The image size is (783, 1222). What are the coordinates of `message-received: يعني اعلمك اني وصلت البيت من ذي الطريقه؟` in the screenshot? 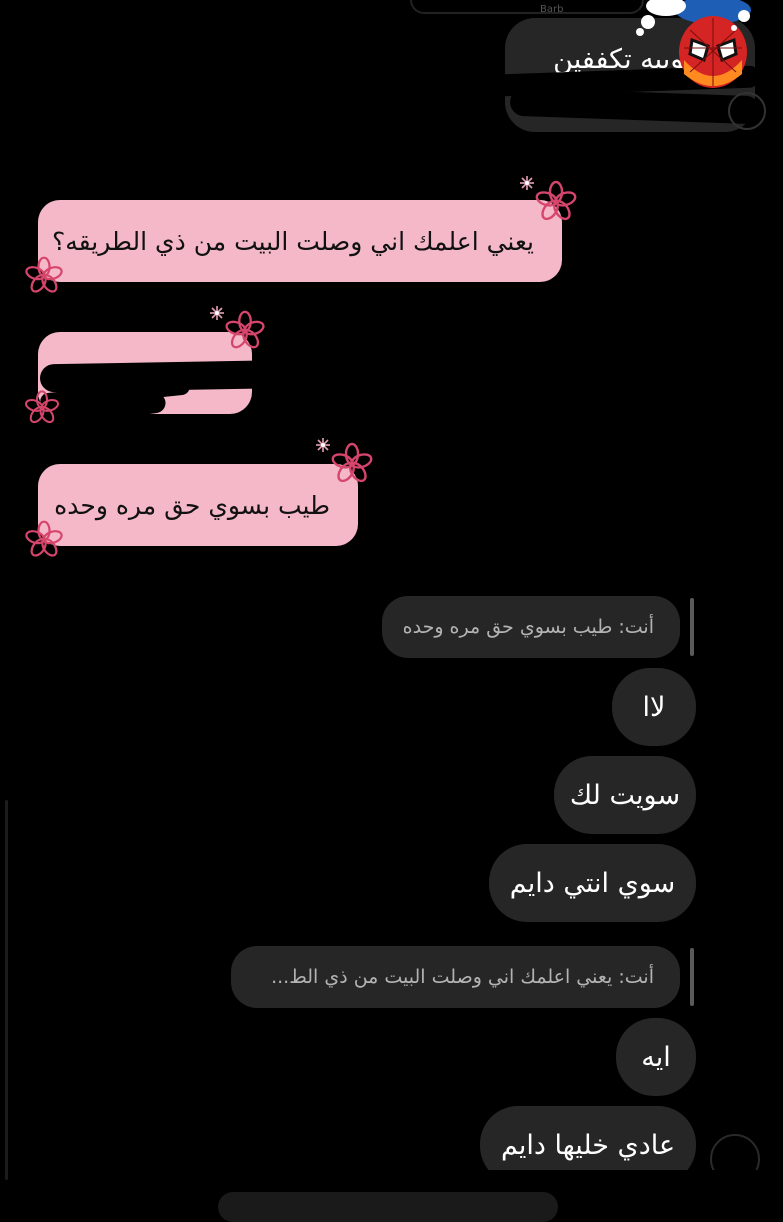 It's located at (300, 241).